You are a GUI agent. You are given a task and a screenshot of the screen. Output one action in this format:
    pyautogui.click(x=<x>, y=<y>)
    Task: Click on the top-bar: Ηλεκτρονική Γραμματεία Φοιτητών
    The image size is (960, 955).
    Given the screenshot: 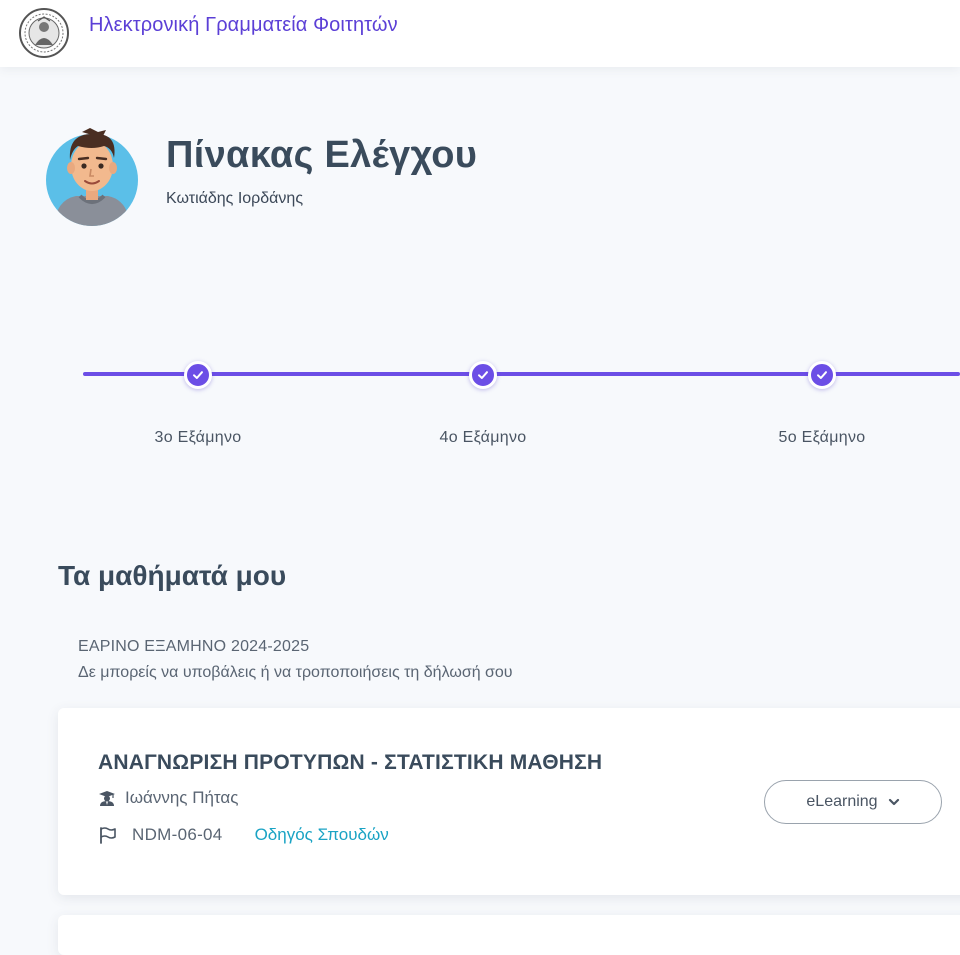 What is the action you would take?
    pyautogui.click(x=480, y=33)
    